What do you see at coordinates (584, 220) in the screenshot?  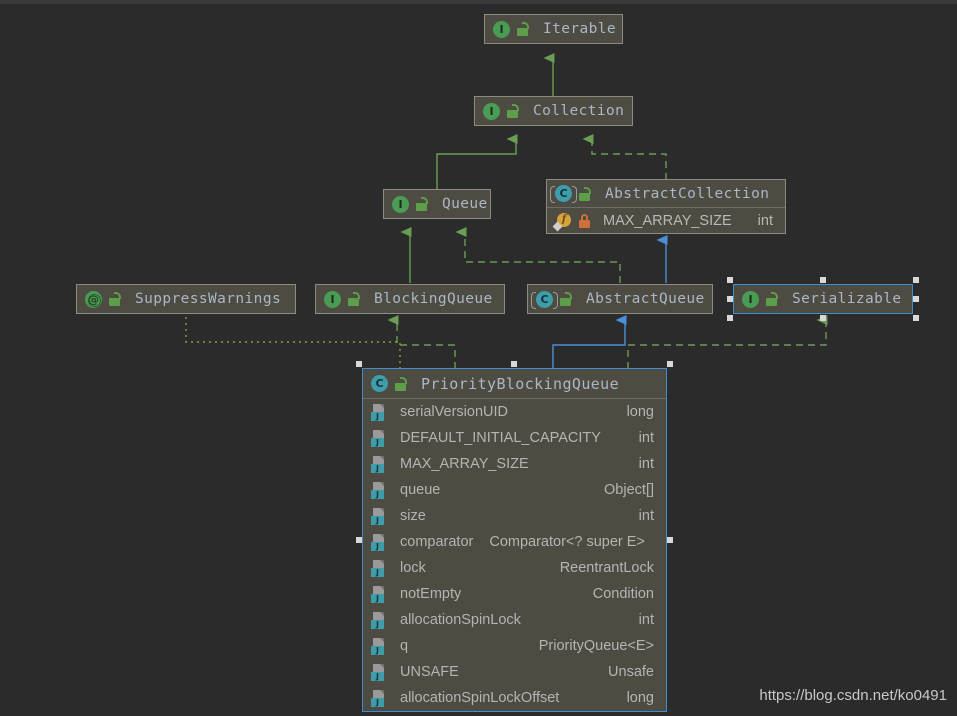 I see `lock-closed-icon` at bounding box center [584, 220].